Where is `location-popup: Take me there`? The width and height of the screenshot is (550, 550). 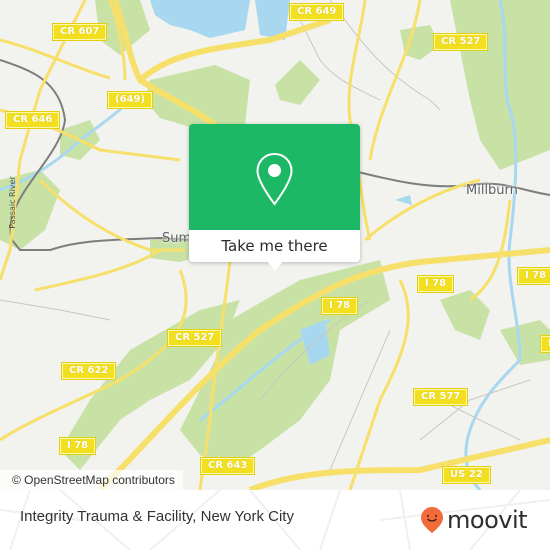 location-popup: Take me there is located at coordinates (274, 197).